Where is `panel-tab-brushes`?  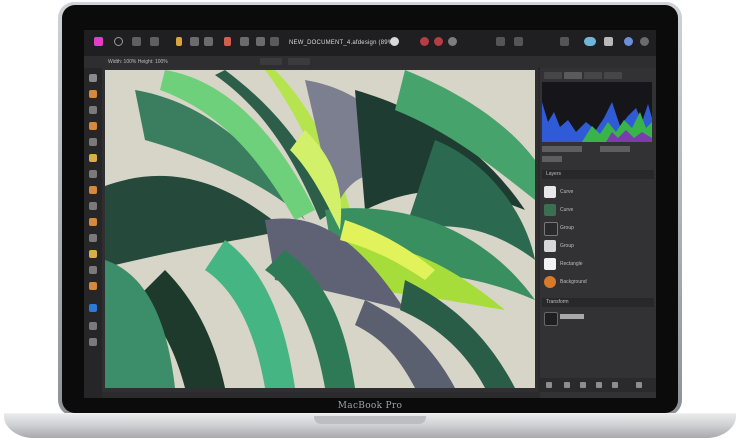 panel-tab-brushes is located at coordinates (613, 75).